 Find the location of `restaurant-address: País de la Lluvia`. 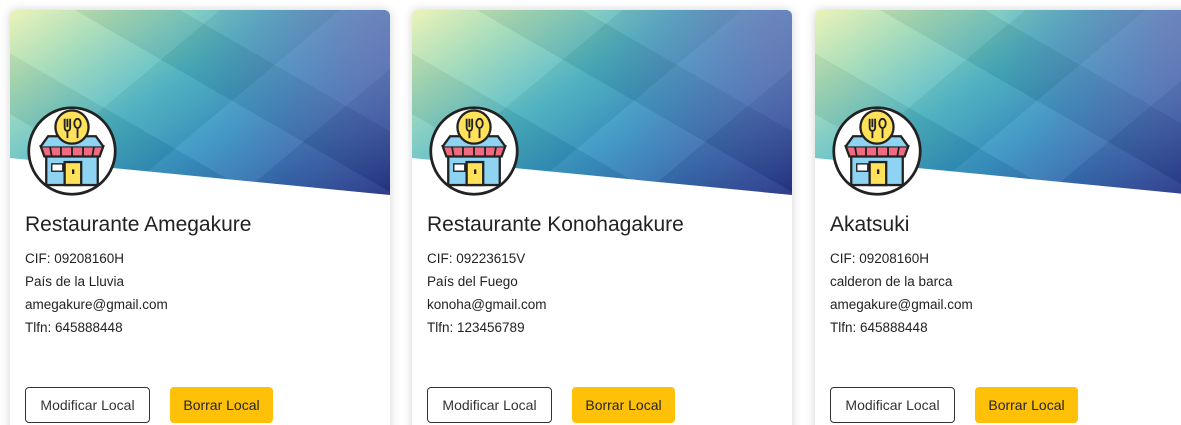

restaurant-address: País de la Lluvia is located at coordinates (75, 281).